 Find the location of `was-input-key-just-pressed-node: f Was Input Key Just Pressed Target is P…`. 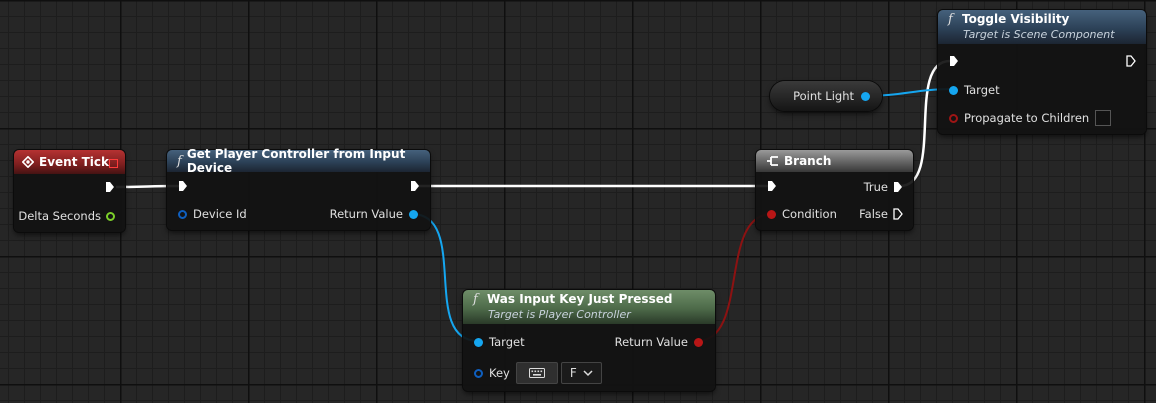

was-input-key-just-pressed-node: f Was Input Key Just Pressed Target is P… is located at coordinates (589, 340).